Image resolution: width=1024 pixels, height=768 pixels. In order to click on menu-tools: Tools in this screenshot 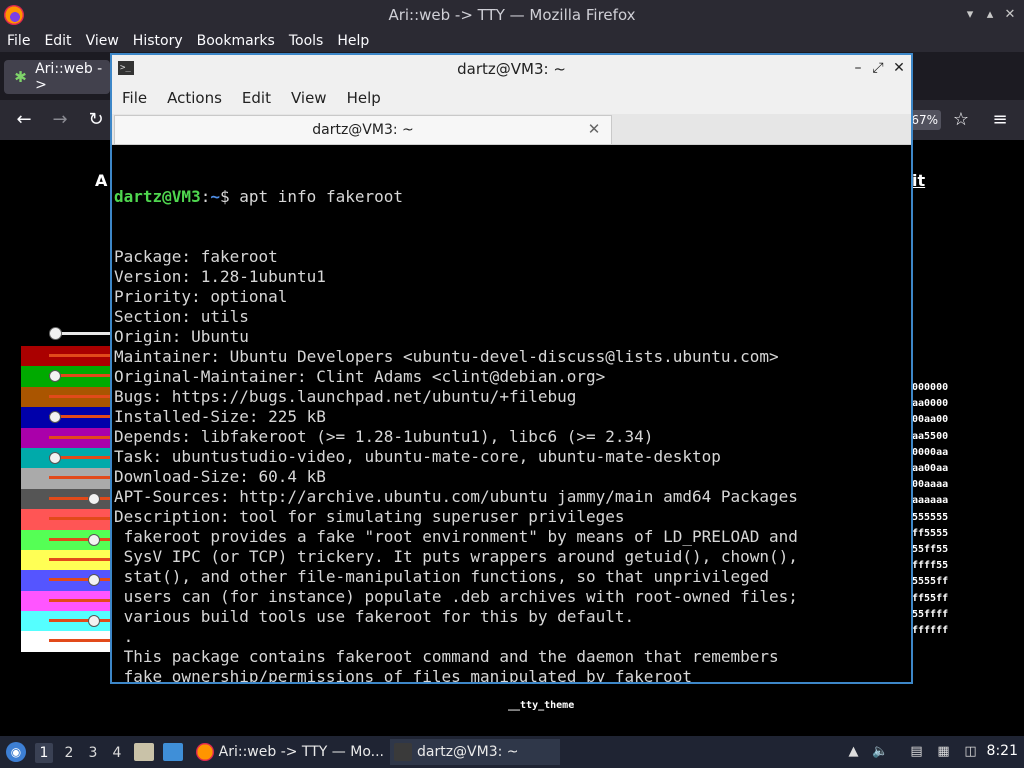, I will do `click(306, 41)`.